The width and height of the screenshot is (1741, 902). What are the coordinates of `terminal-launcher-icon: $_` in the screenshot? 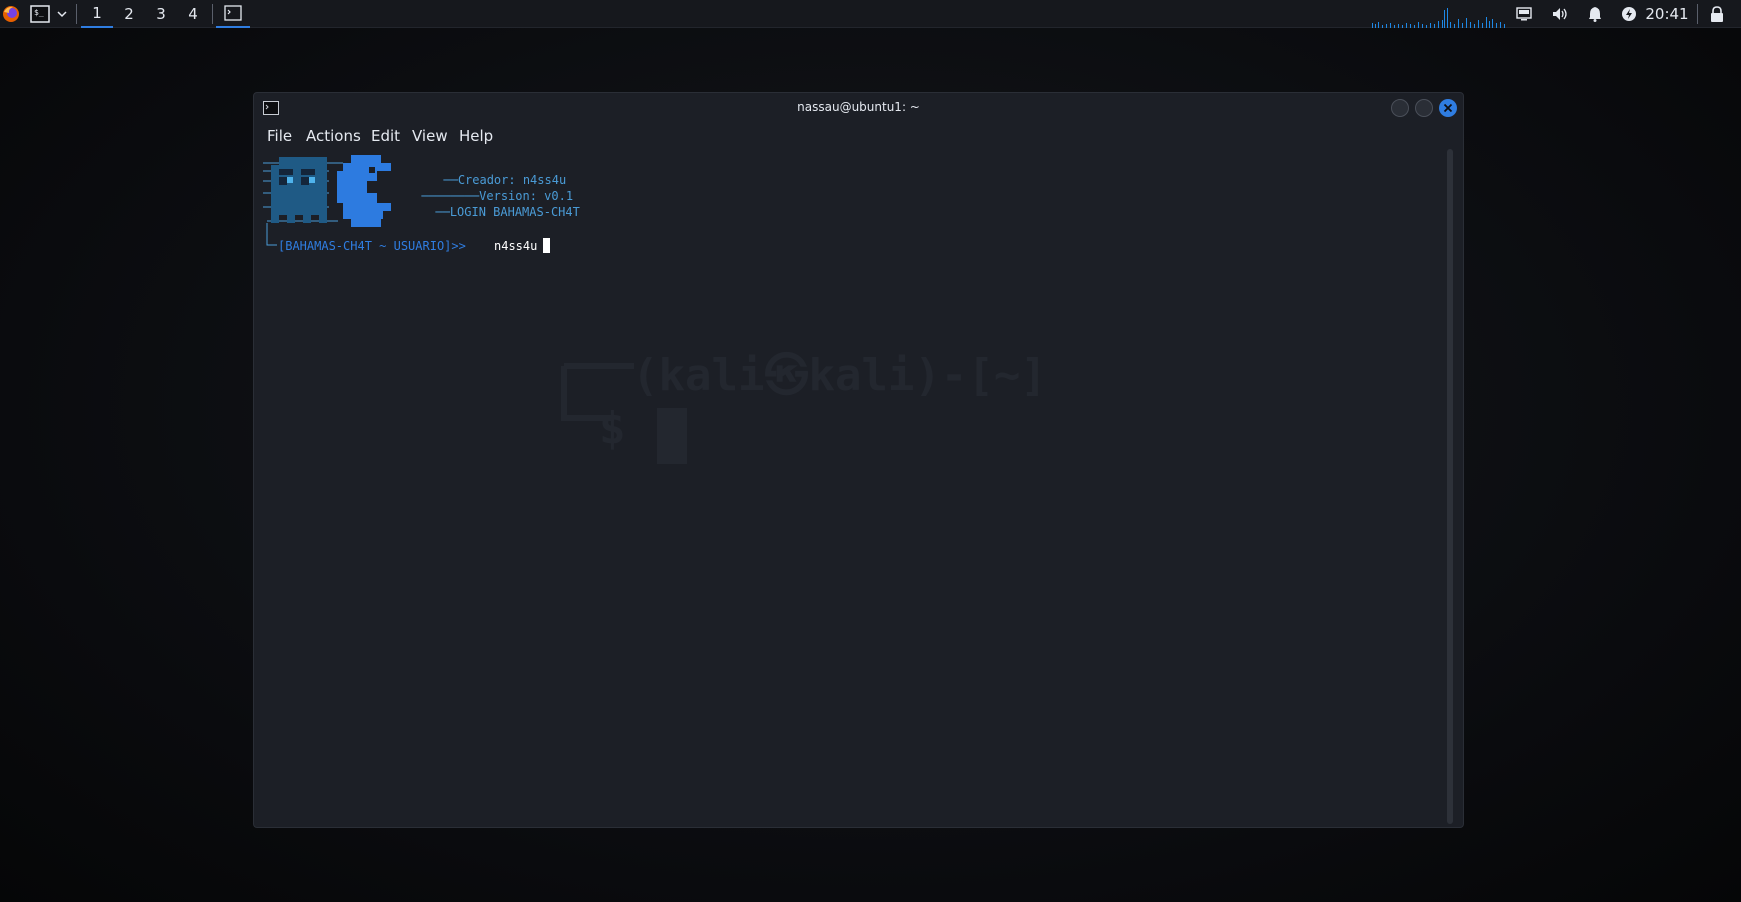 It's located at (40, 14).